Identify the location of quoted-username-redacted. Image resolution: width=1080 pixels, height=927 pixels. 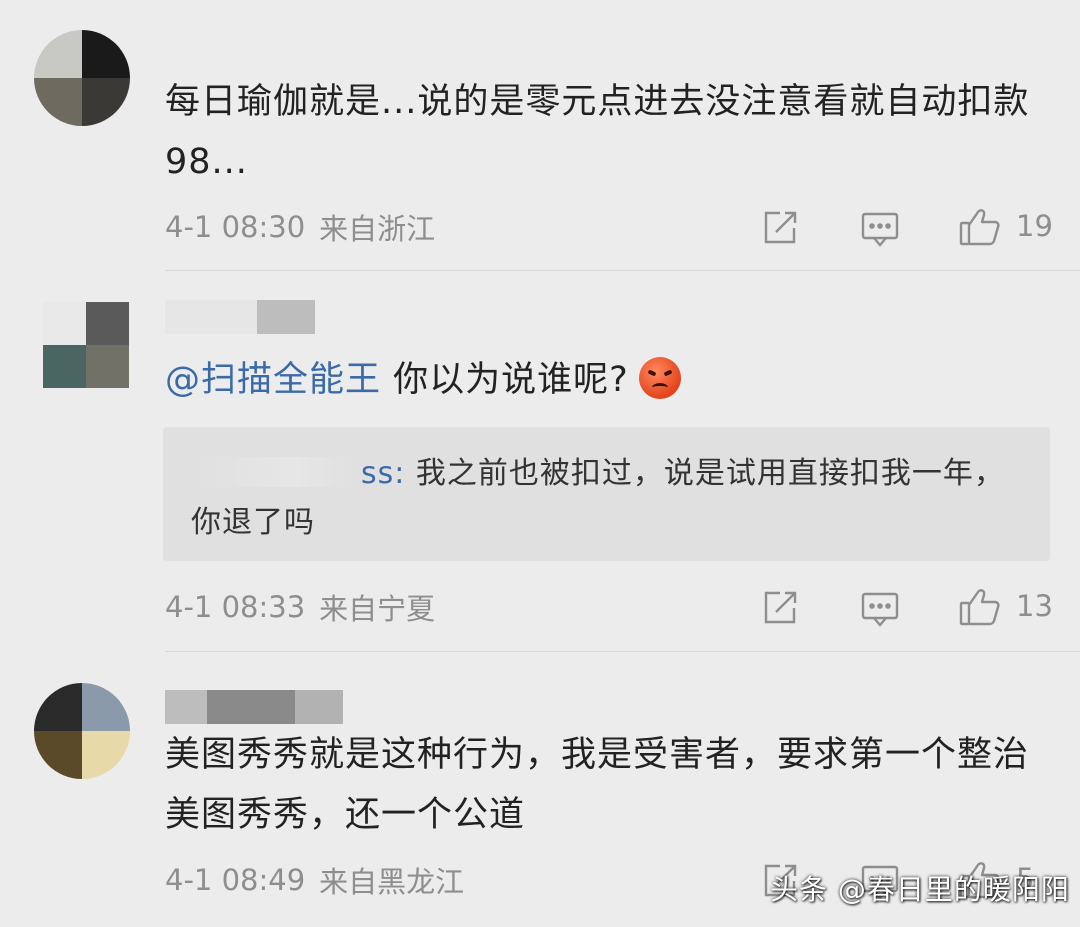
(276, 472).